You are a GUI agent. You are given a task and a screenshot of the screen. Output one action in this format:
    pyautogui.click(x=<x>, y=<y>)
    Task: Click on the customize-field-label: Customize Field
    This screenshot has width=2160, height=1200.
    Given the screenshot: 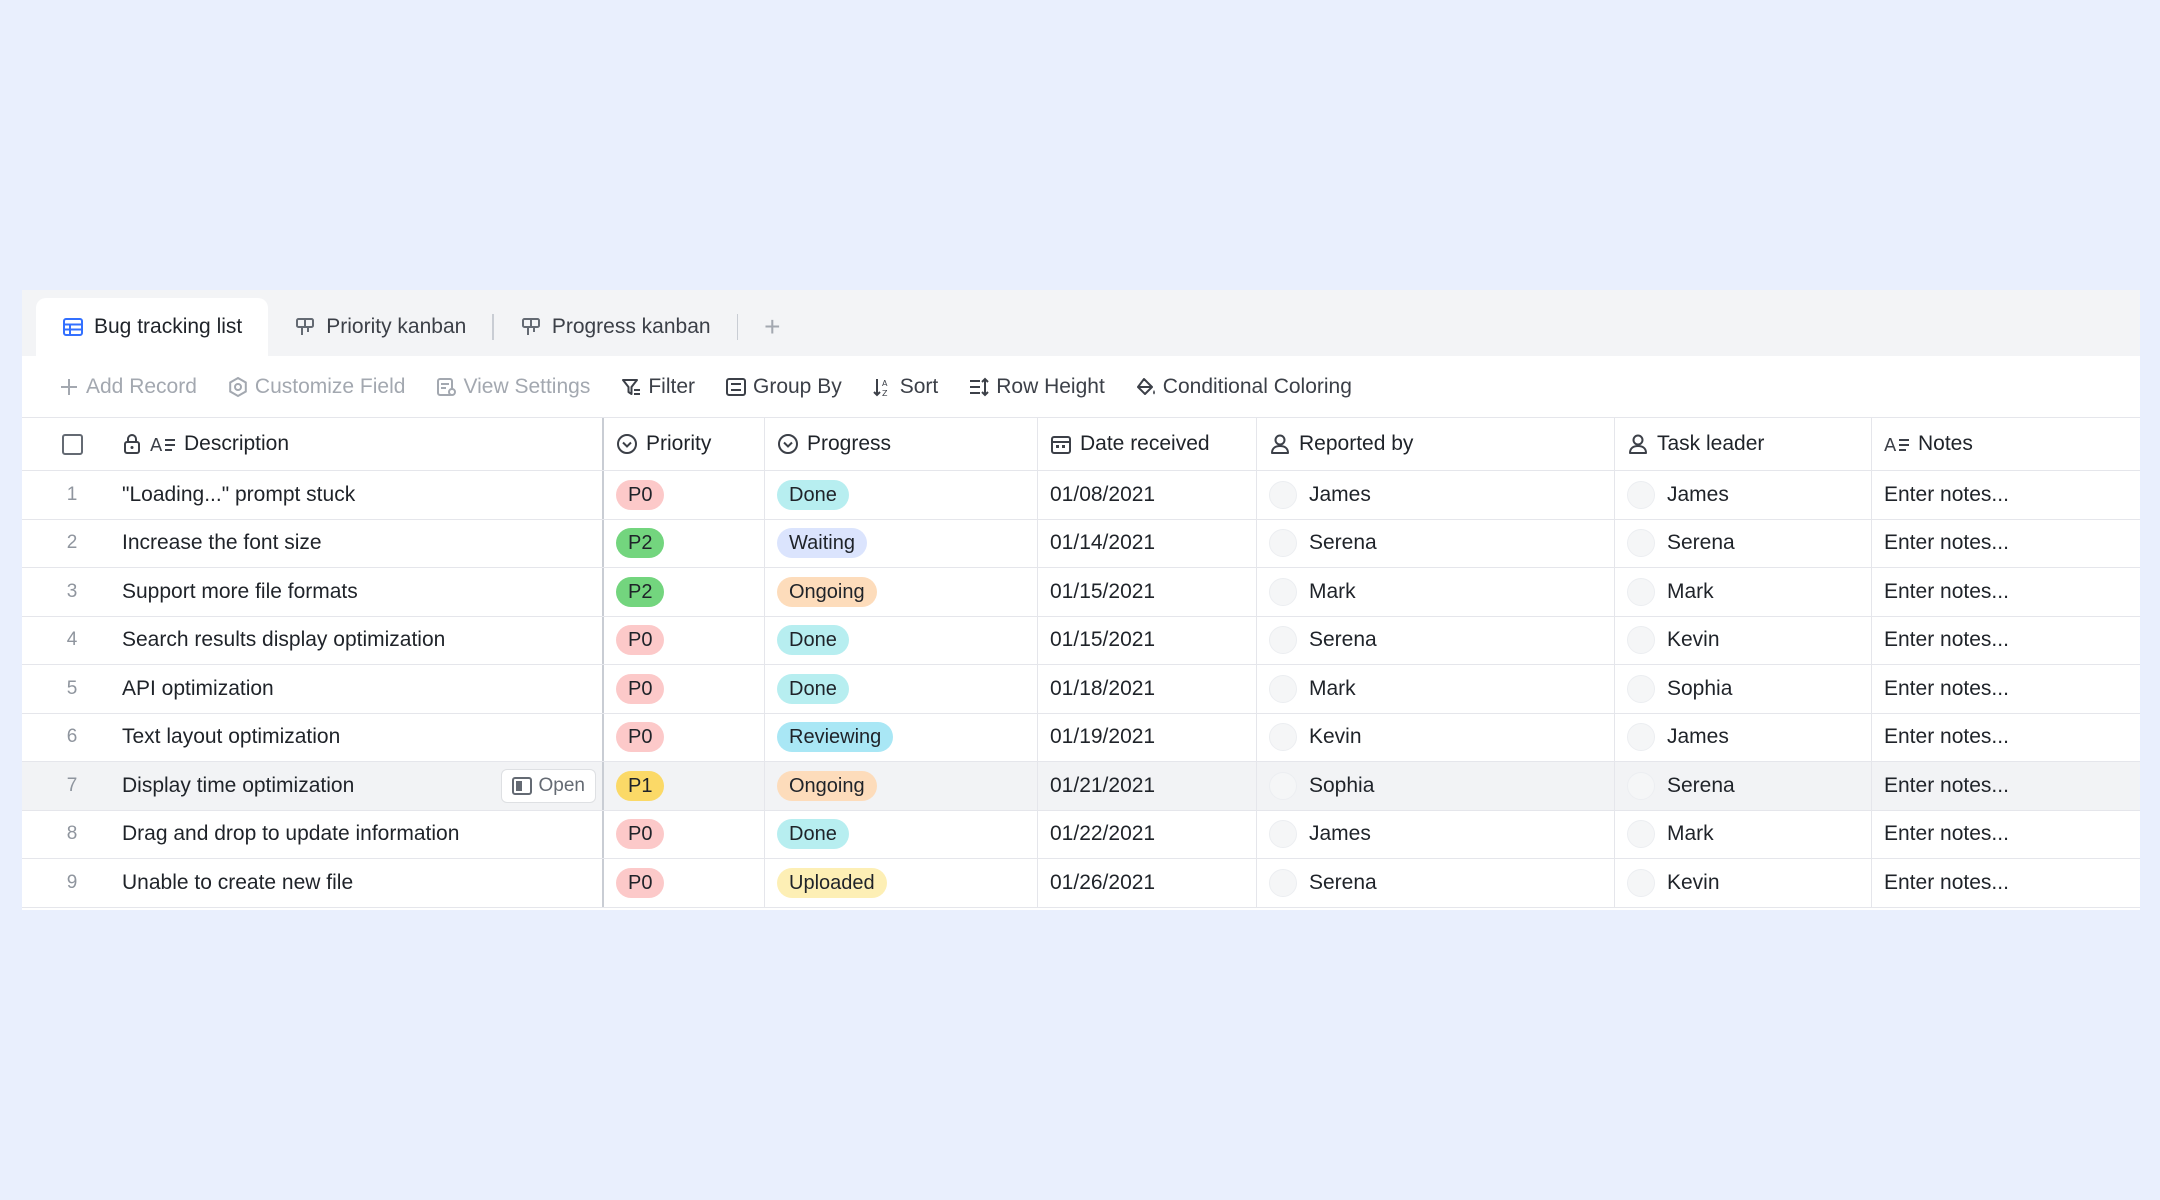 What is the action you would take?
    pyautogui.click(x=330, y=386)
    